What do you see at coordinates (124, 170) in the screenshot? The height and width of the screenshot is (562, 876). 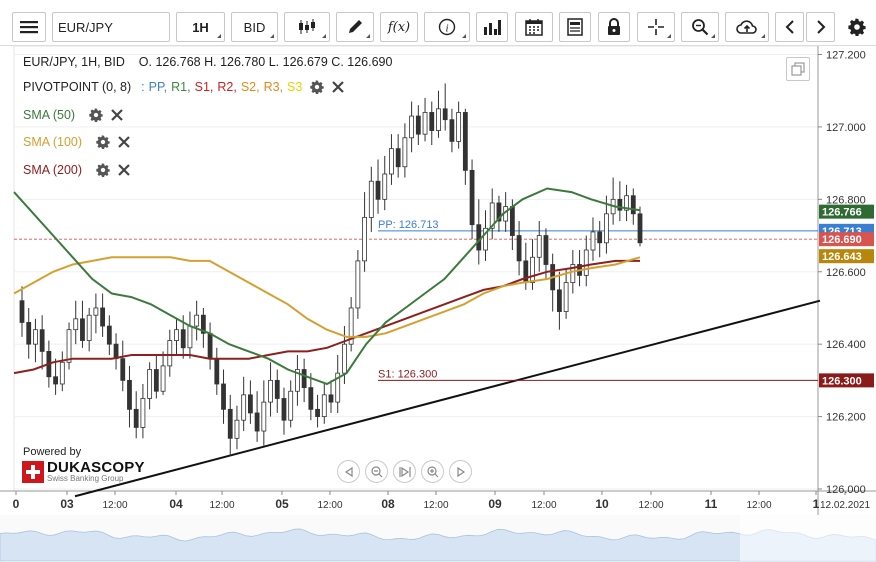 I see `sma200-close-icon` at bounding box center [124, 170].